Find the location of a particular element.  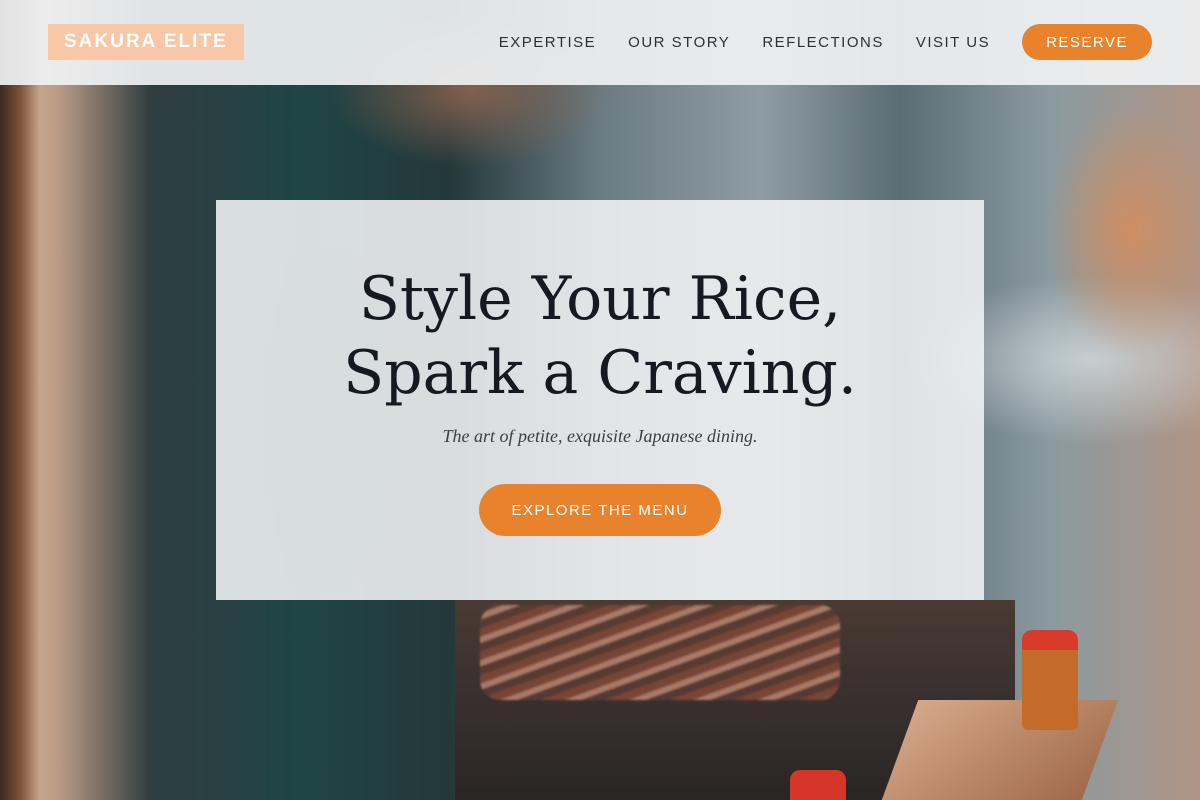

brand-logo: SAKURA ELITE is located at coordinates (146, 42).